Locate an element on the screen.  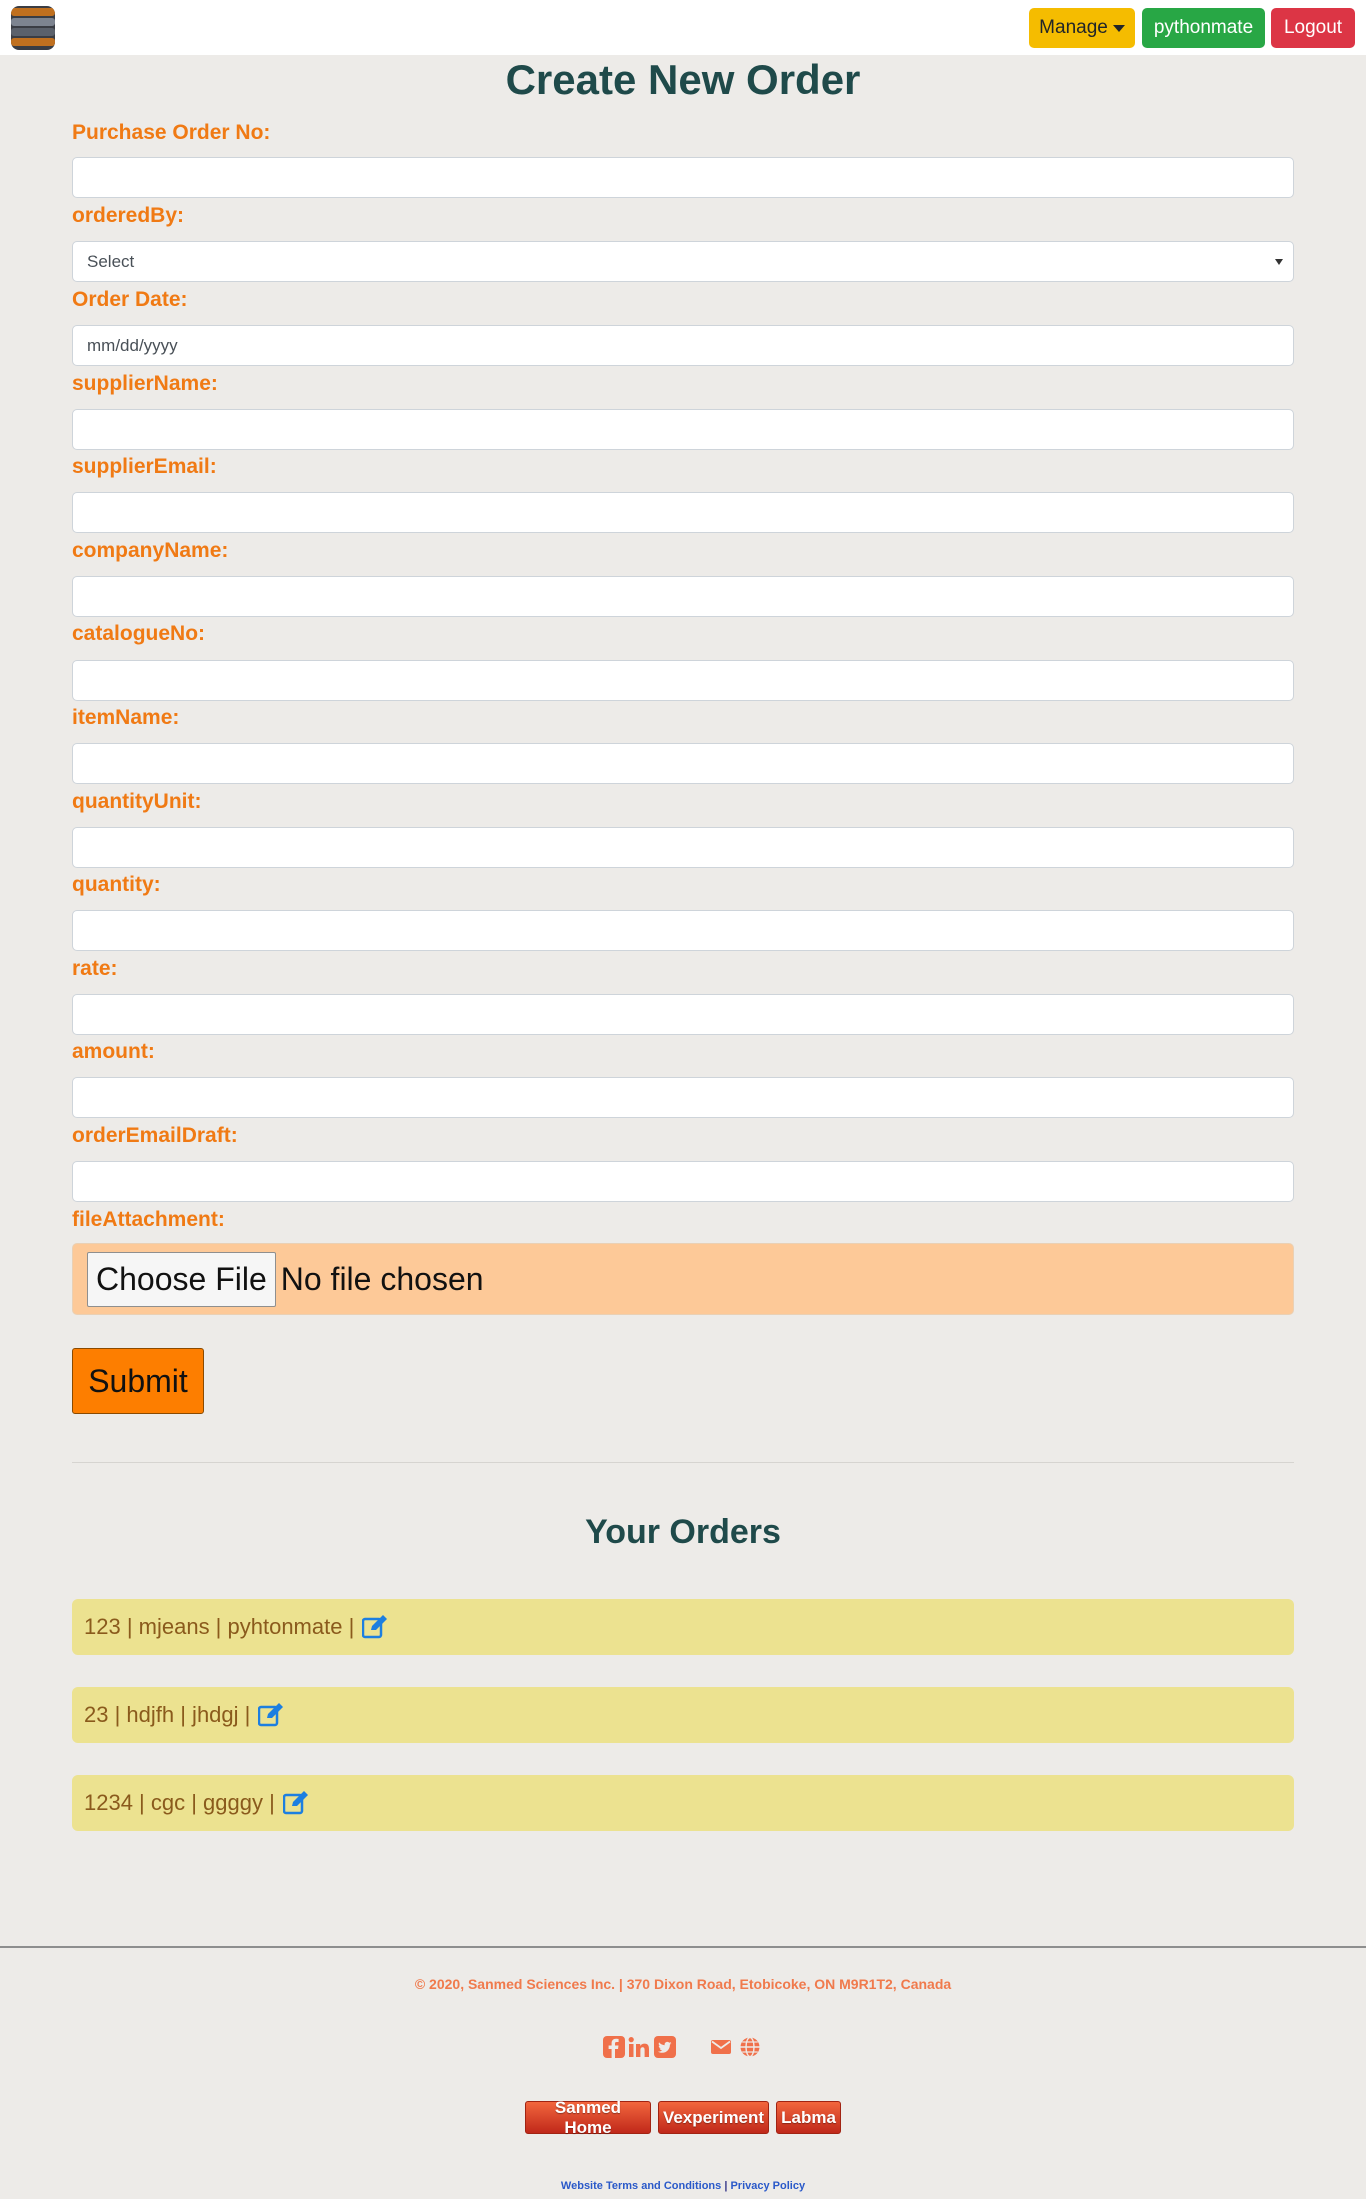
order-email-draft-input is located at coordinates (683, 1181).